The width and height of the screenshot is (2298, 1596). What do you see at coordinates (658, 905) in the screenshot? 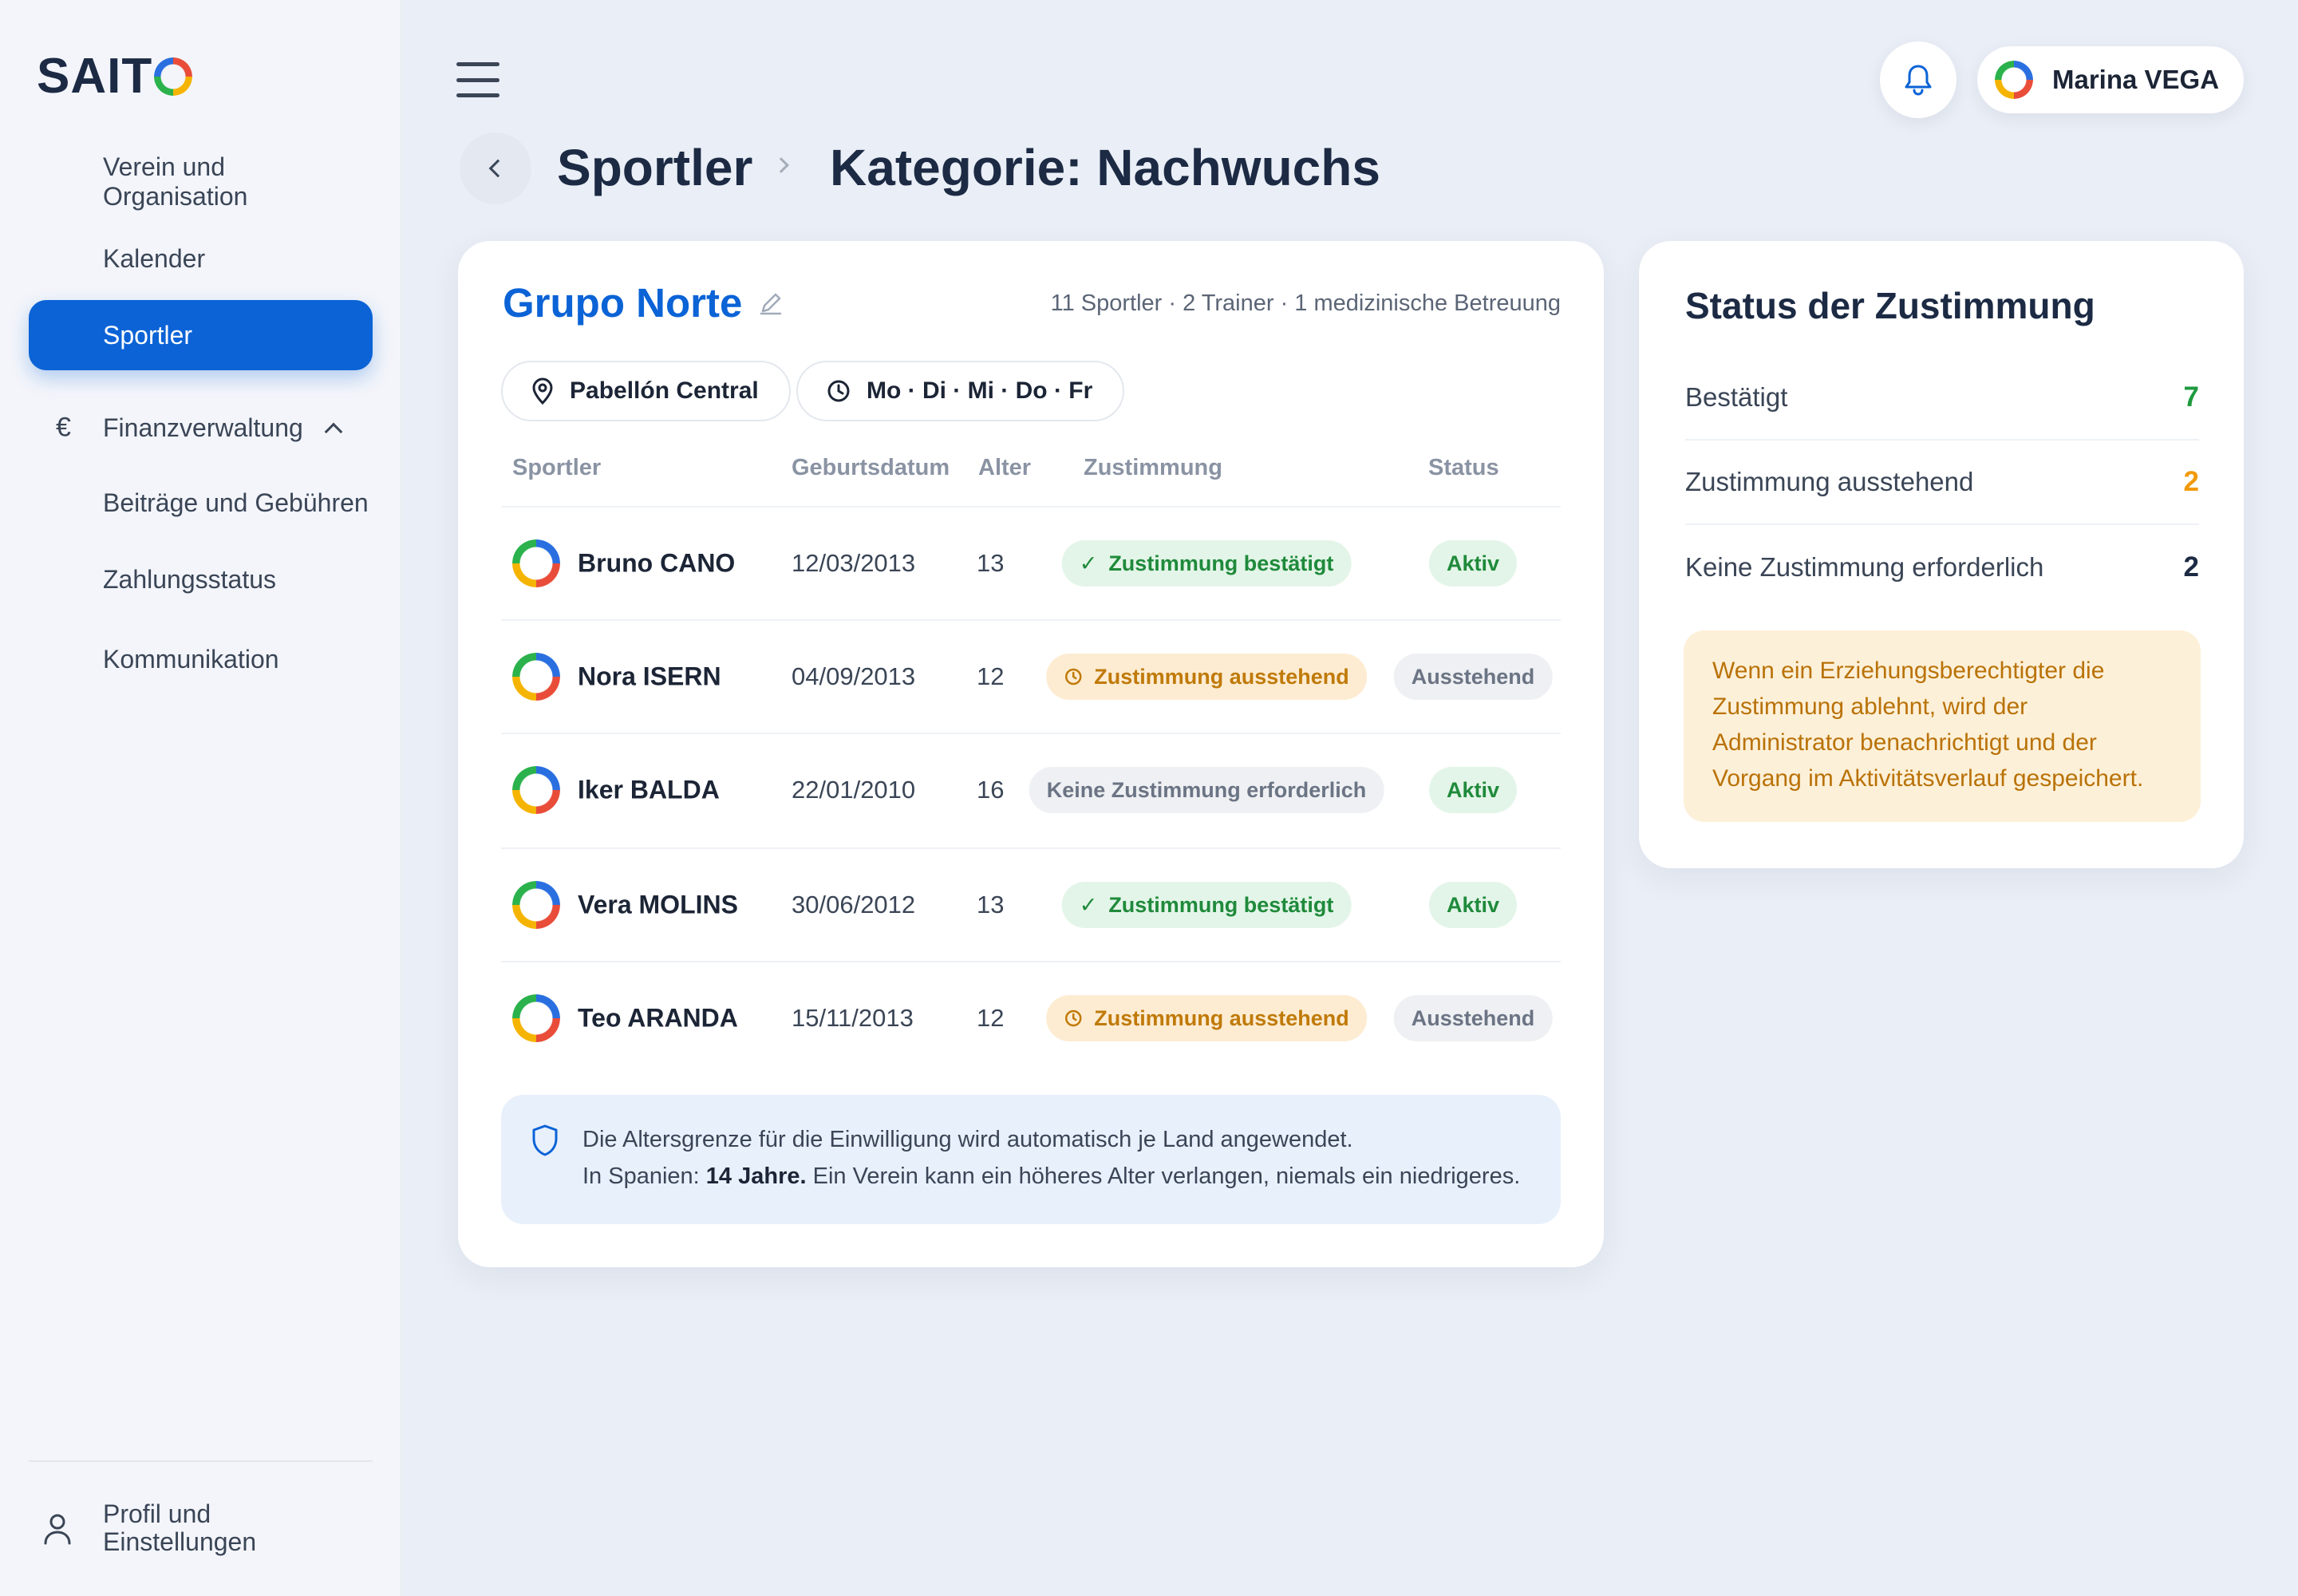
I see `athlete-name: Vera MOLINS` at bounding box center [658, 905].